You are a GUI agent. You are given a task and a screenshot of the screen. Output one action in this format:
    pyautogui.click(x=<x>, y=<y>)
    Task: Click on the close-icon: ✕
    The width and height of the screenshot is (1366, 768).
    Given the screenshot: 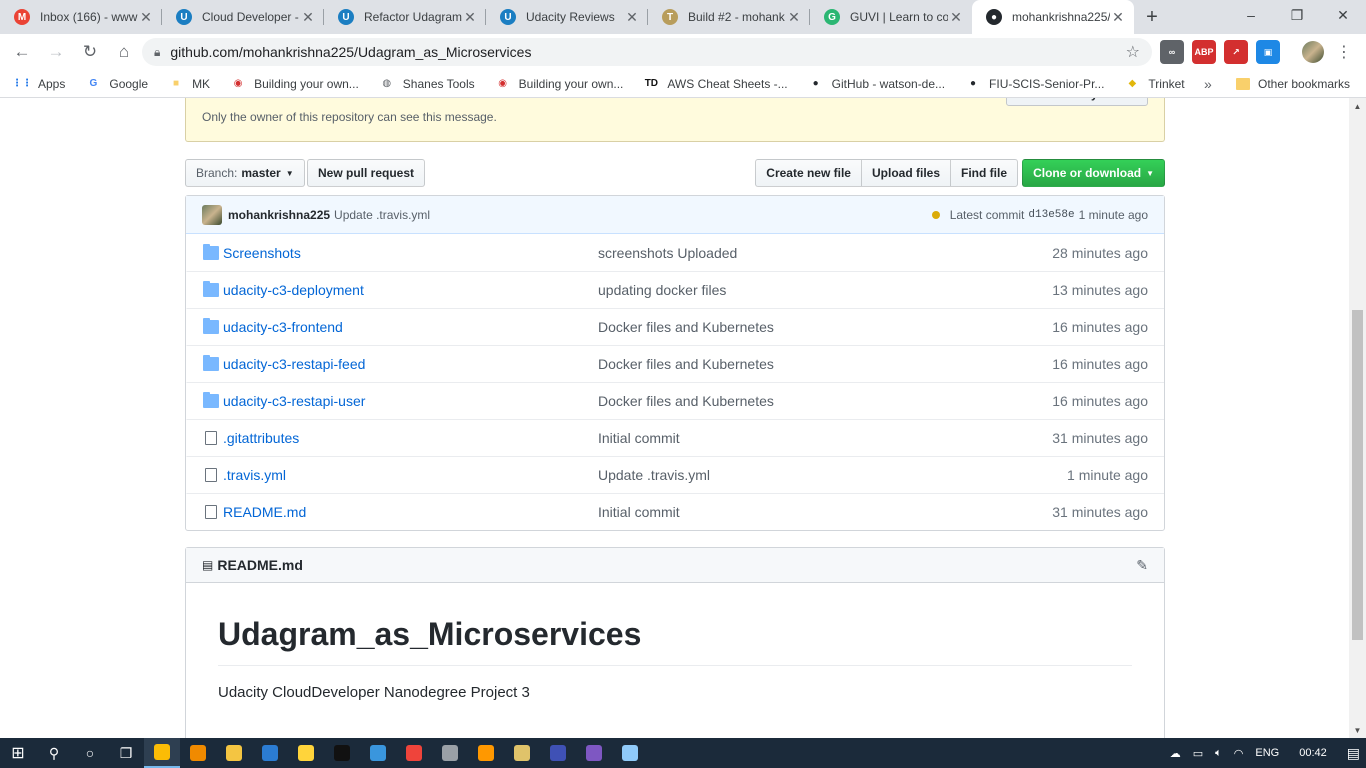 What is the action you would take?
    pyautogui.click(x=1343, y=15)
    